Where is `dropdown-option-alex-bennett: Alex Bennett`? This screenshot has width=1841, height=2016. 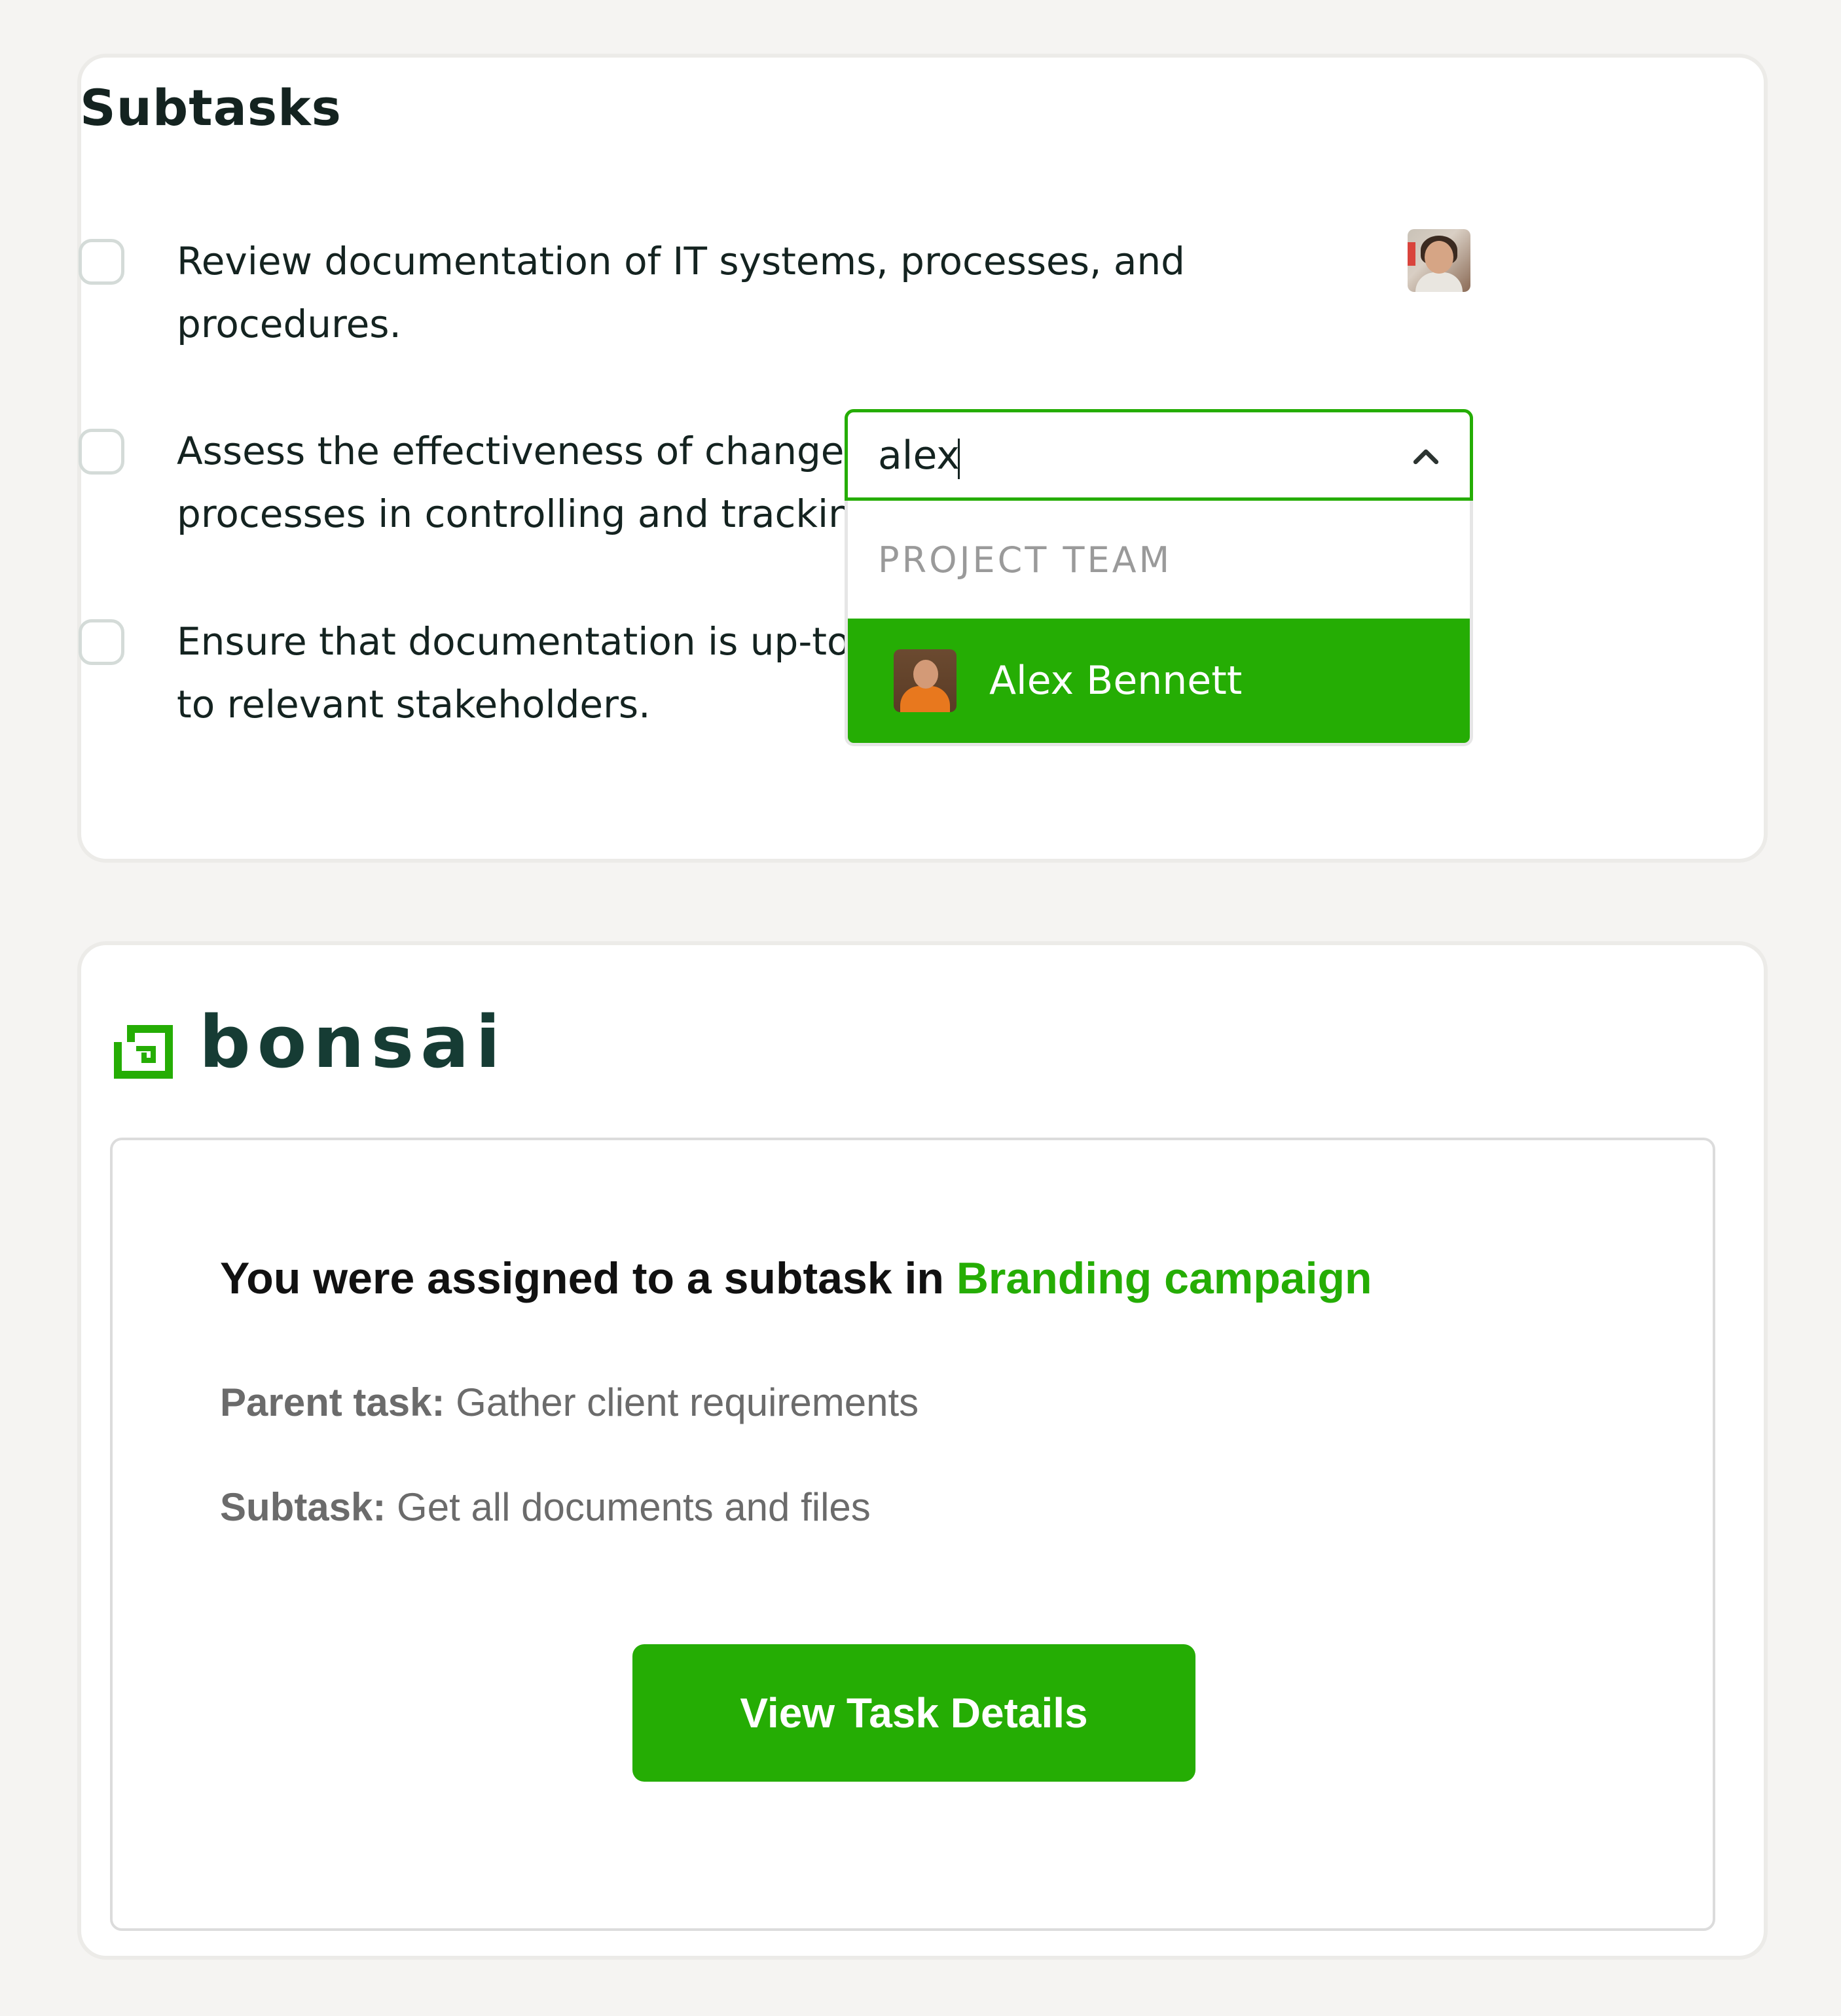
dropdown-option-alex-bennett: Alex Bennett is located at coordinates (1159, 681).